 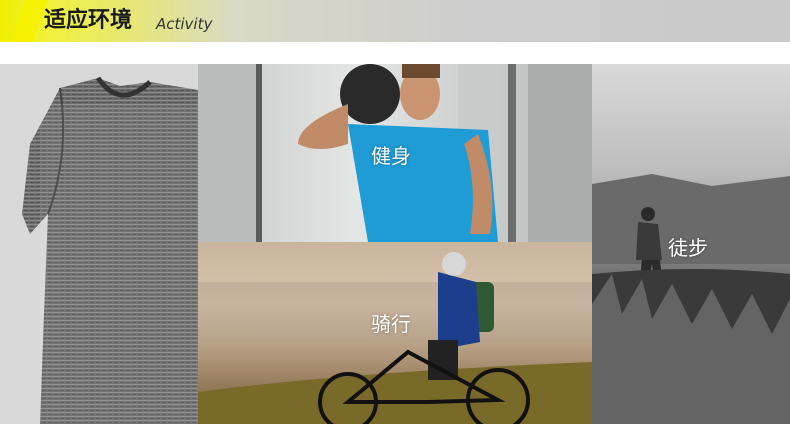 I want to click on header-accent-stripe, so click(x=29, y=21).